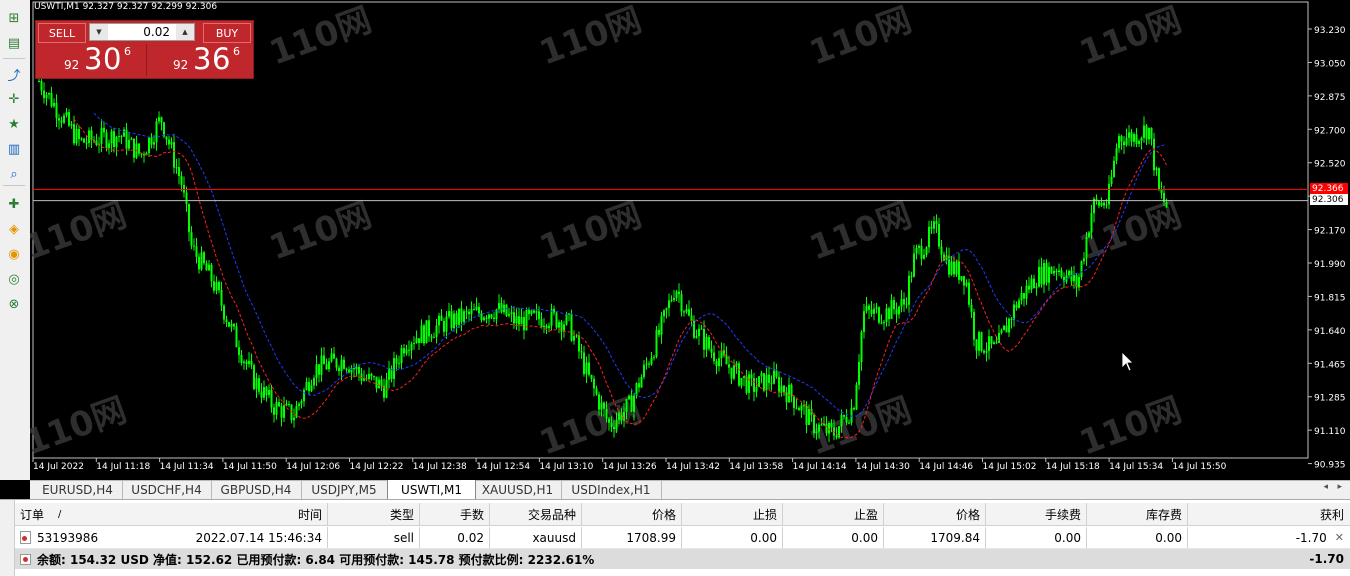 The width and height of the screenshot is (1350, 576). I want to click on close-icon: ✕, so click(1339, 537).